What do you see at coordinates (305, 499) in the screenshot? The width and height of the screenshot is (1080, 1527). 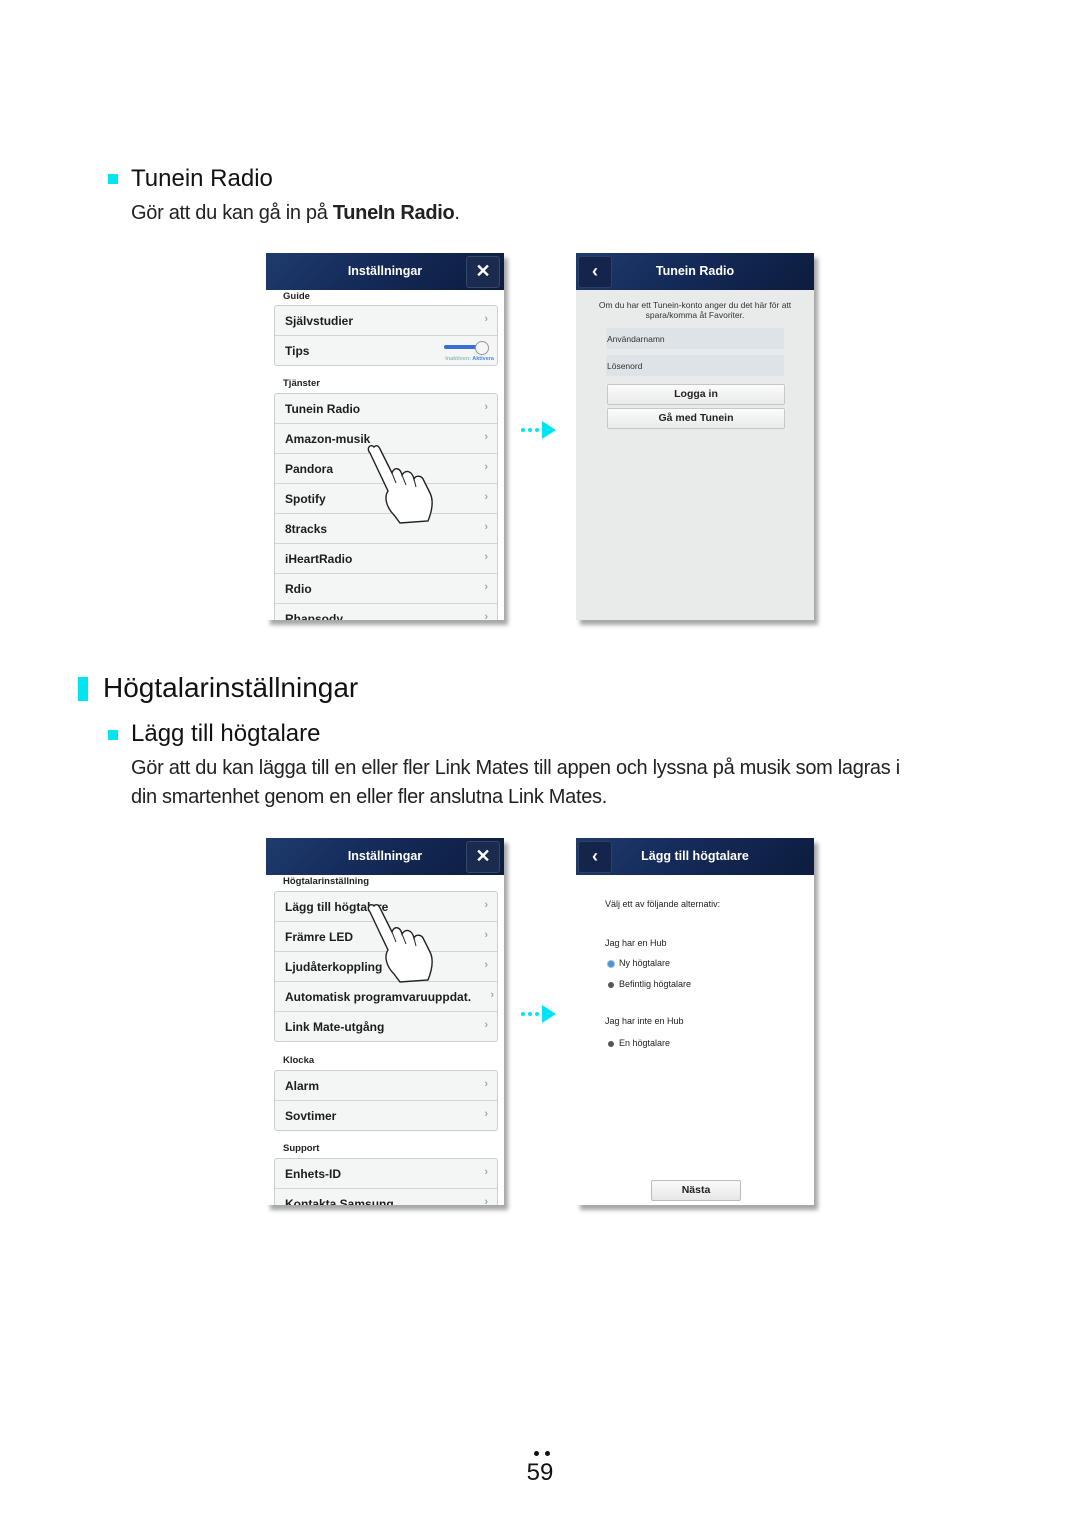 I see `item-label: Spotify` at bounding box center [305, 499].